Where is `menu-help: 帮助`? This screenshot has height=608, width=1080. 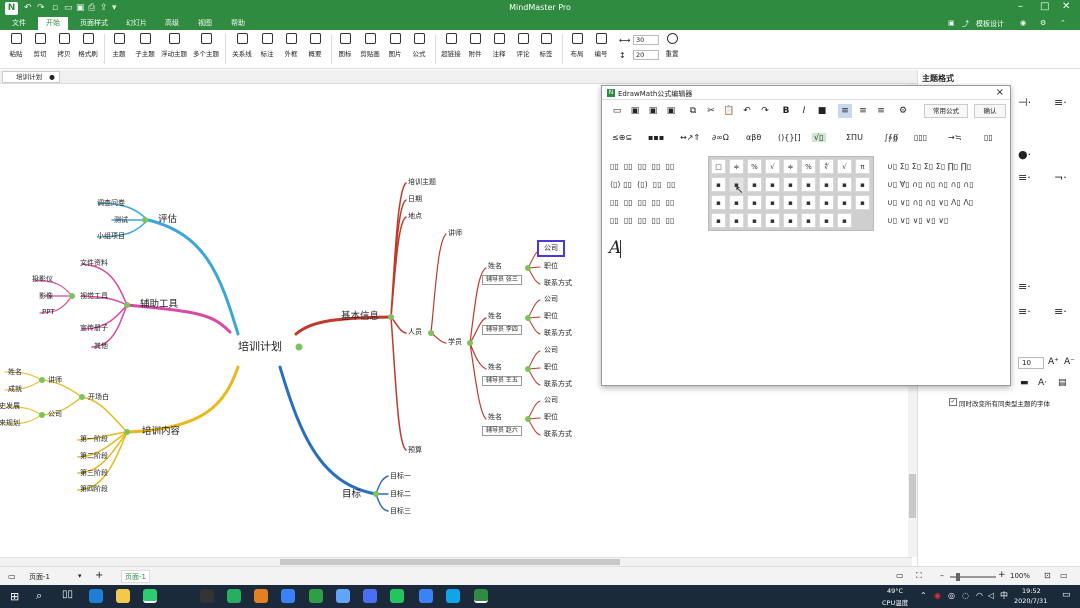
menu-help: 帮助 is located at coordinates (238, 23).